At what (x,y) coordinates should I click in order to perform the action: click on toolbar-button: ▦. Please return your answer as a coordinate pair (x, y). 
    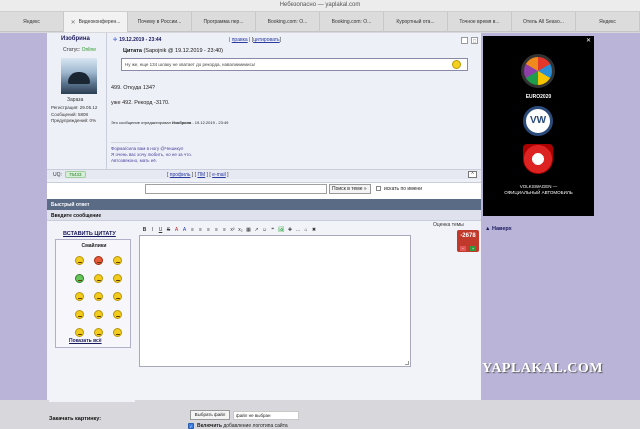
    Looking at the image, I should click on (248, 230).